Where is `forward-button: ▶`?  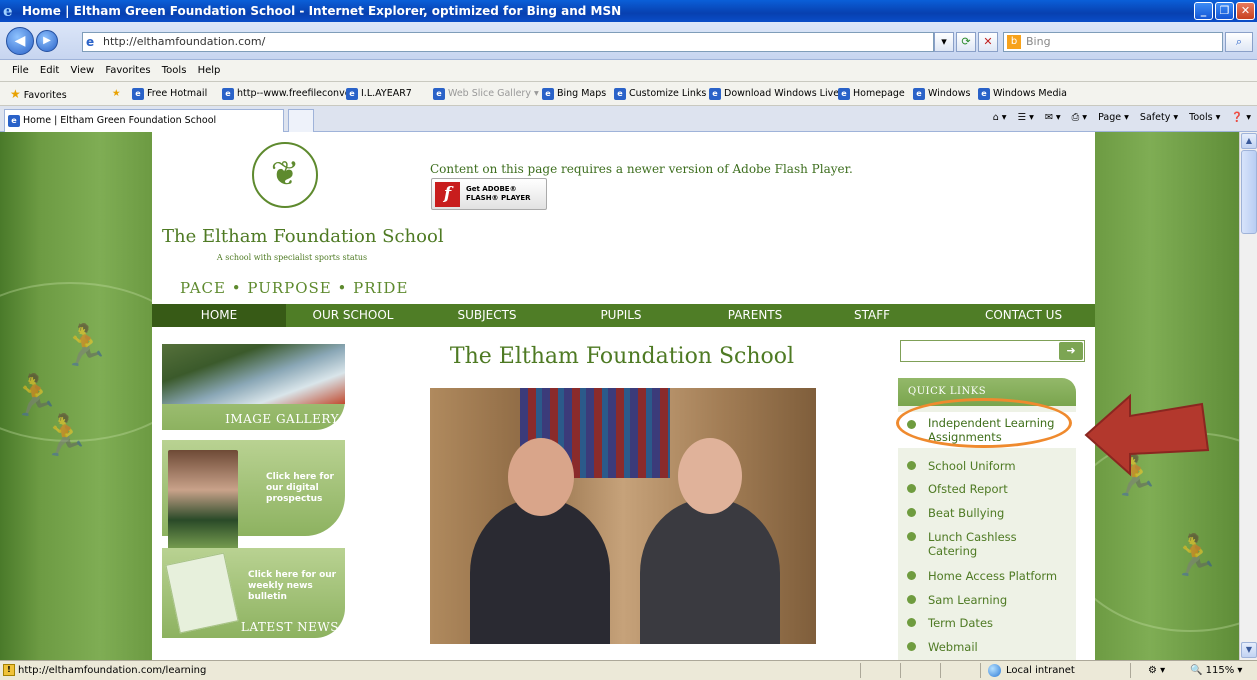 forward-button: ▶ is located at coordinates (47, 41).